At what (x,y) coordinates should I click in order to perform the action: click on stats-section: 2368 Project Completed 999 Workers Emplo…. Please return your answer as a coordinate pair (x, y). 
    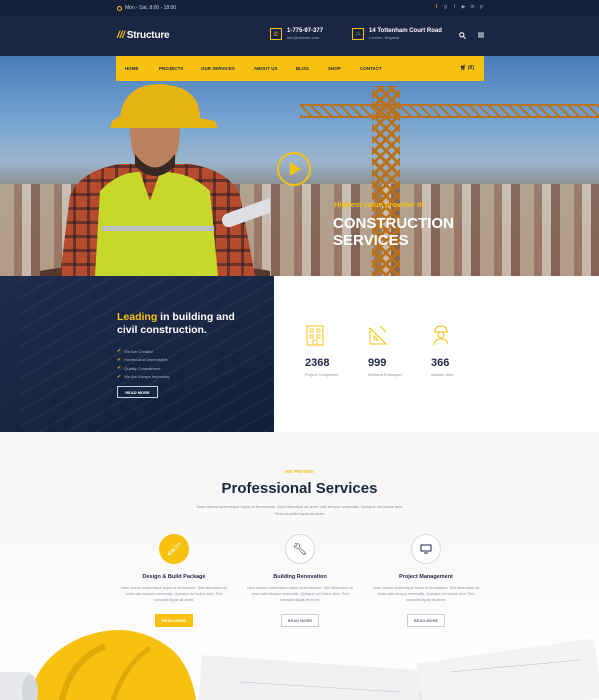
    Looking at the image, I should click on (436, 354).